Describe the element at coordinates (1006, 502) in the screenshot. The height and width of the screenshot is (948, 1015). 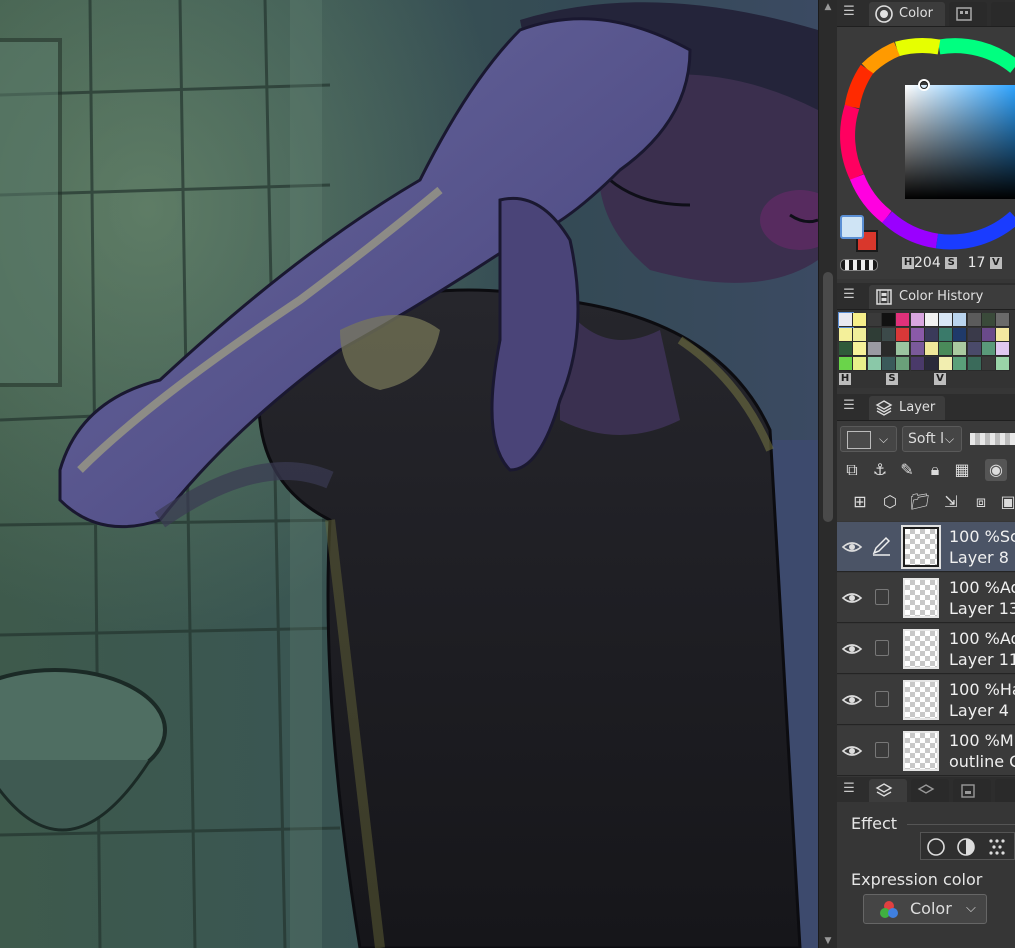
I see `delete-layer-icon: ▣` at that location.